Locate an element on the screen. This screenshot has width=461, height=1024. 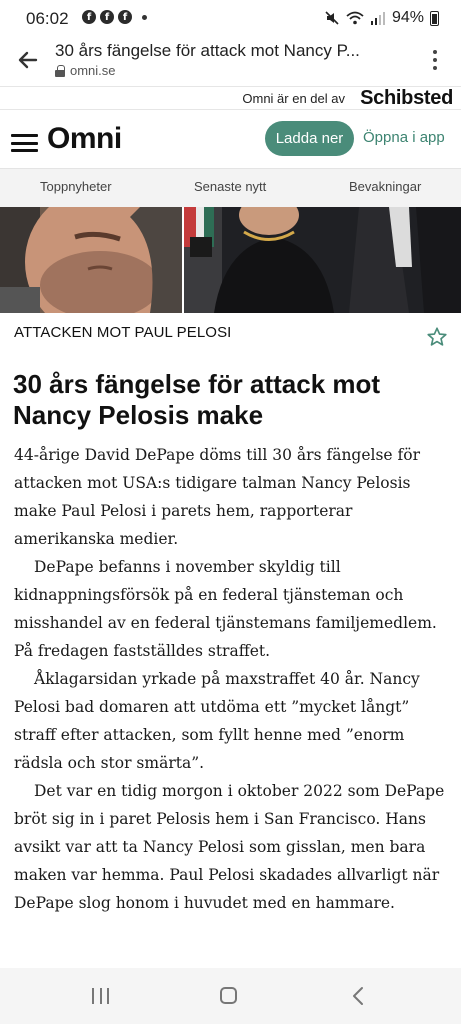
system-navigation-bar is located at coordinates (230, 996).